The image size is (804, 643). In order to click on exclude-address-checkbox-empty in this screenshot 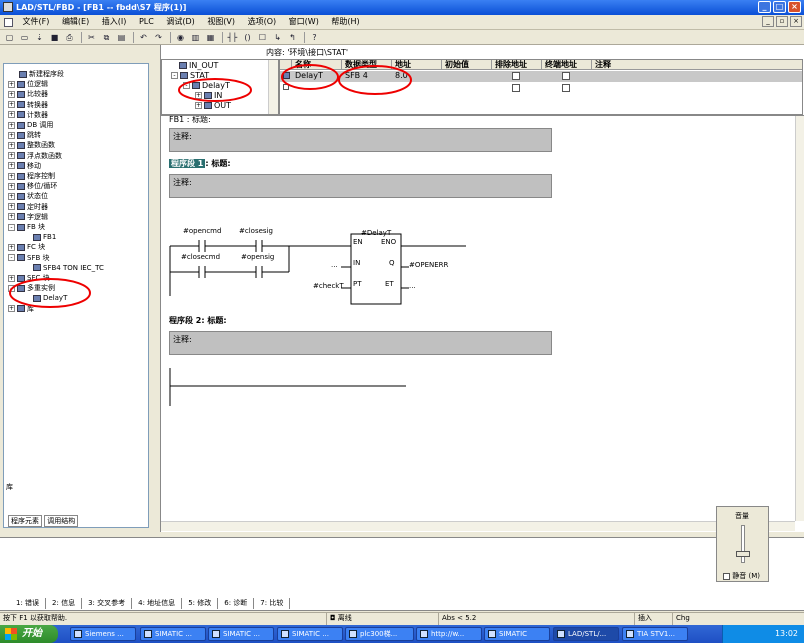, I will do `click(516, 88)`.